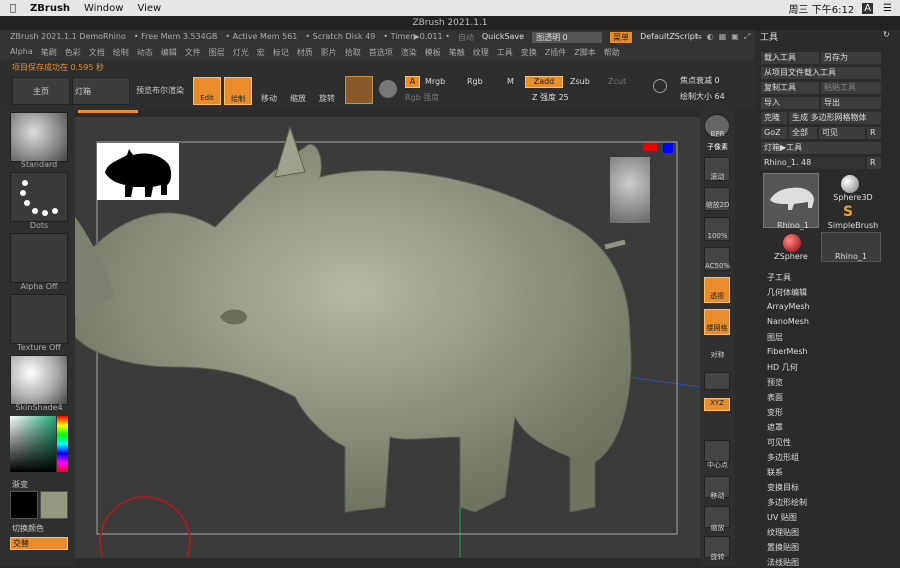 This screenshot has height=568, width=900. Describe the element at coordinates (529, 52) in the screenshot. I see `menu-item: 变换` at that location.